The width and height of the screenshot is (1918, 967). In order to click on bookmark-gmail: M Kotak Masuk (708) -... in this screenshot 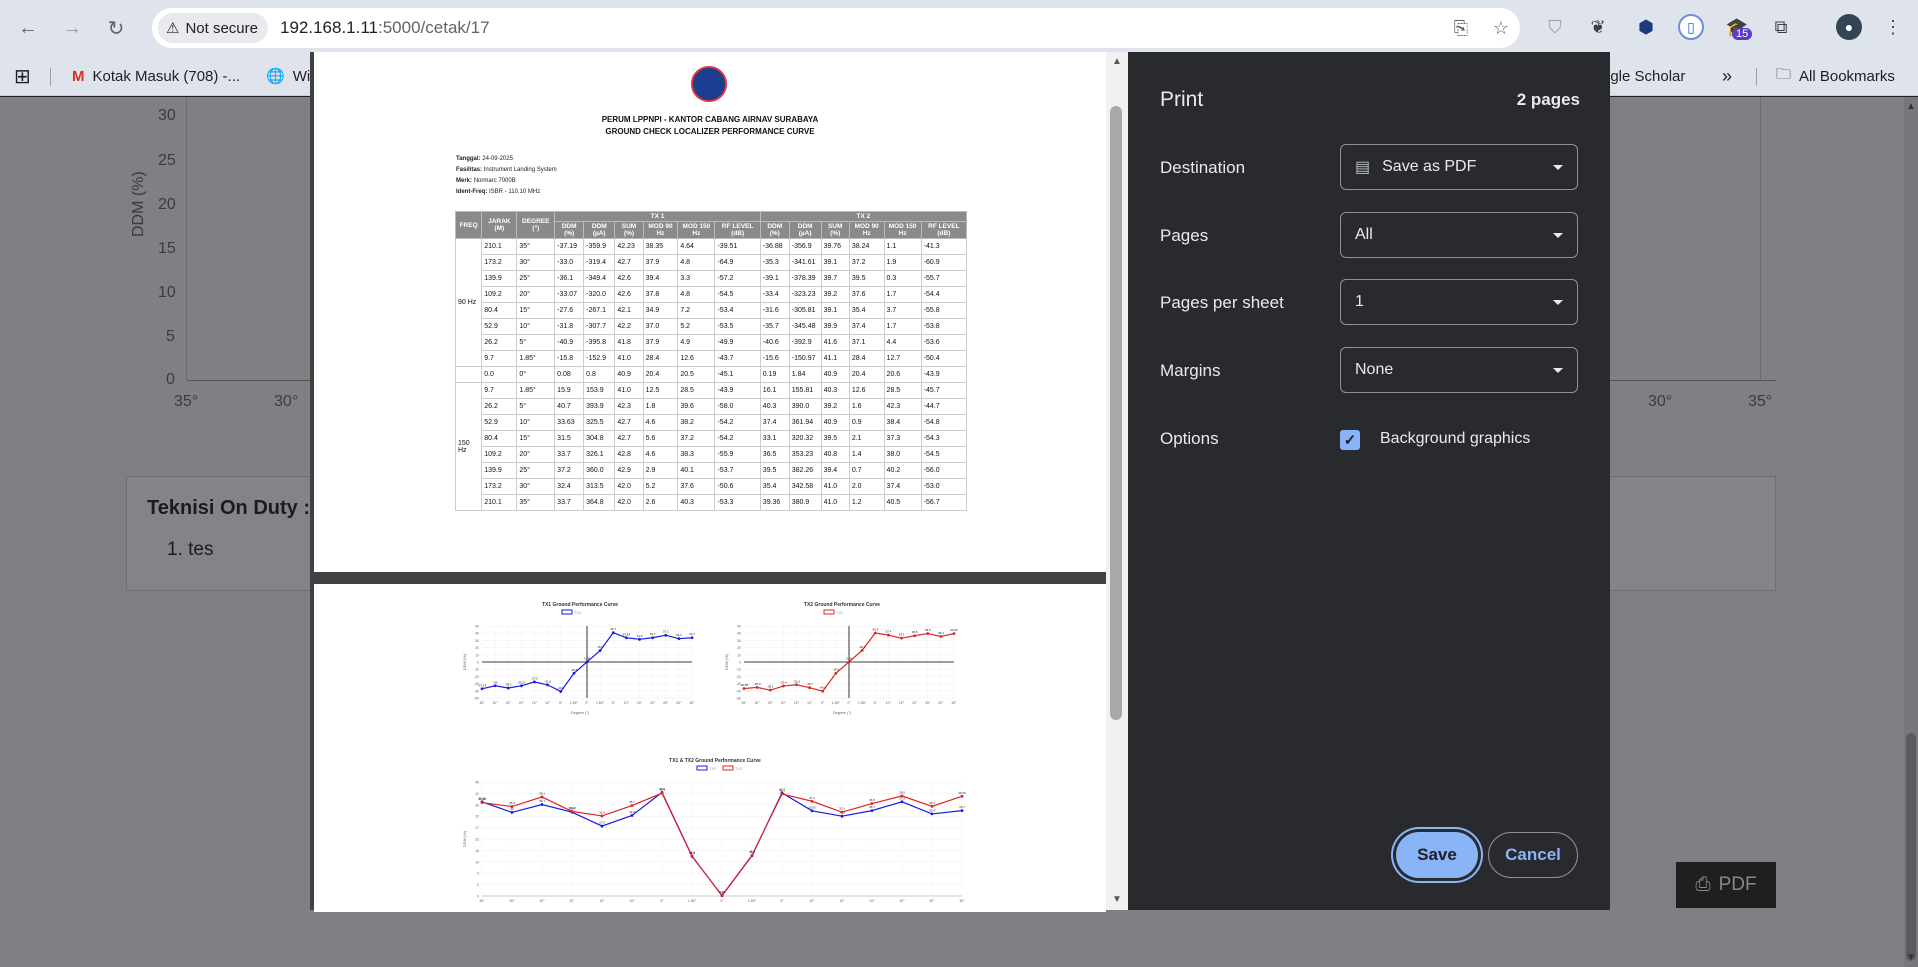, I will do `click(156, 76)`.